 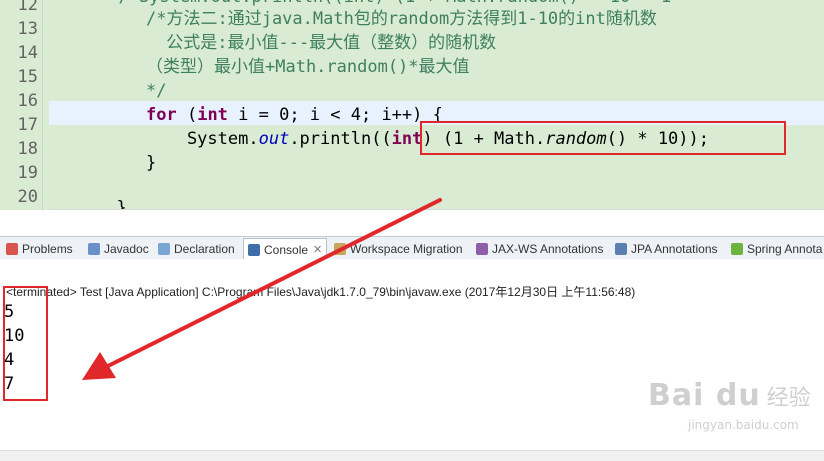 I want to click on code-line-12: /*方法二:通过java.Math包的random方法得到1-10的int随机数, so click(x=401, y=19).